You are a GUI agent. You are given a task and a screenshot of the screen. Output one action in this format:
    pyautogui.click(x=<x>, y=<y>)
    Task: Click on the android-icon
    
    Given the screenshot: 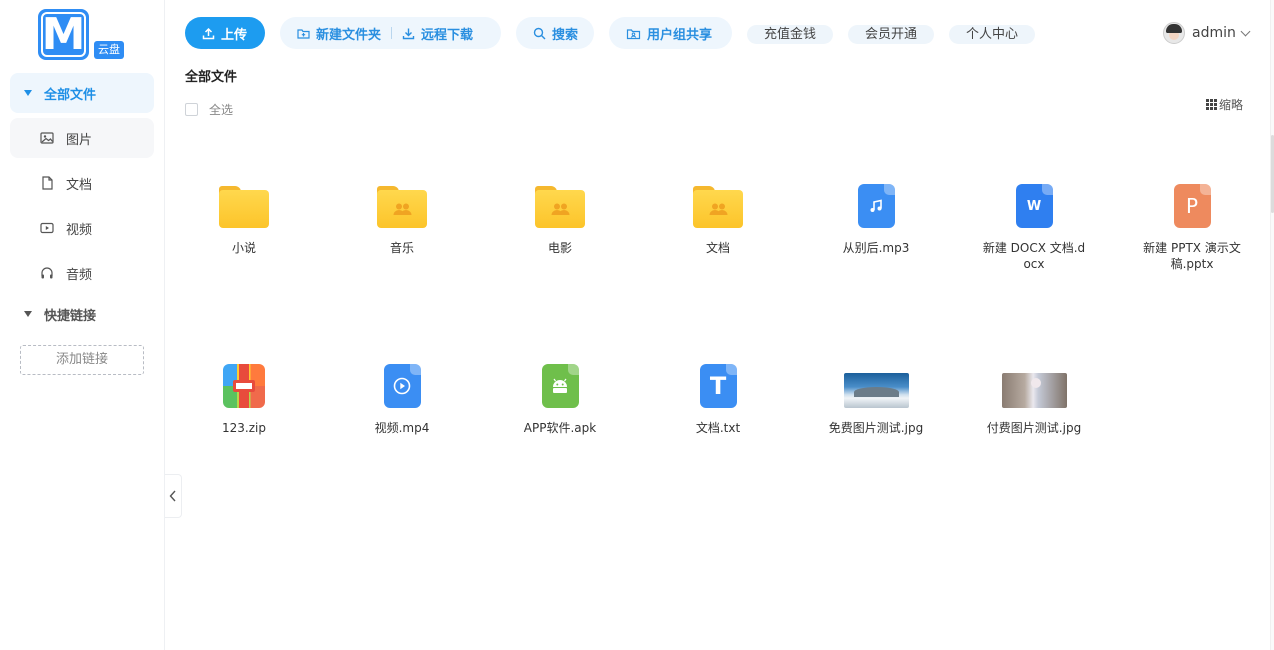 What is the action you would take?
    pyautogui.click(x=560, y=386)
    